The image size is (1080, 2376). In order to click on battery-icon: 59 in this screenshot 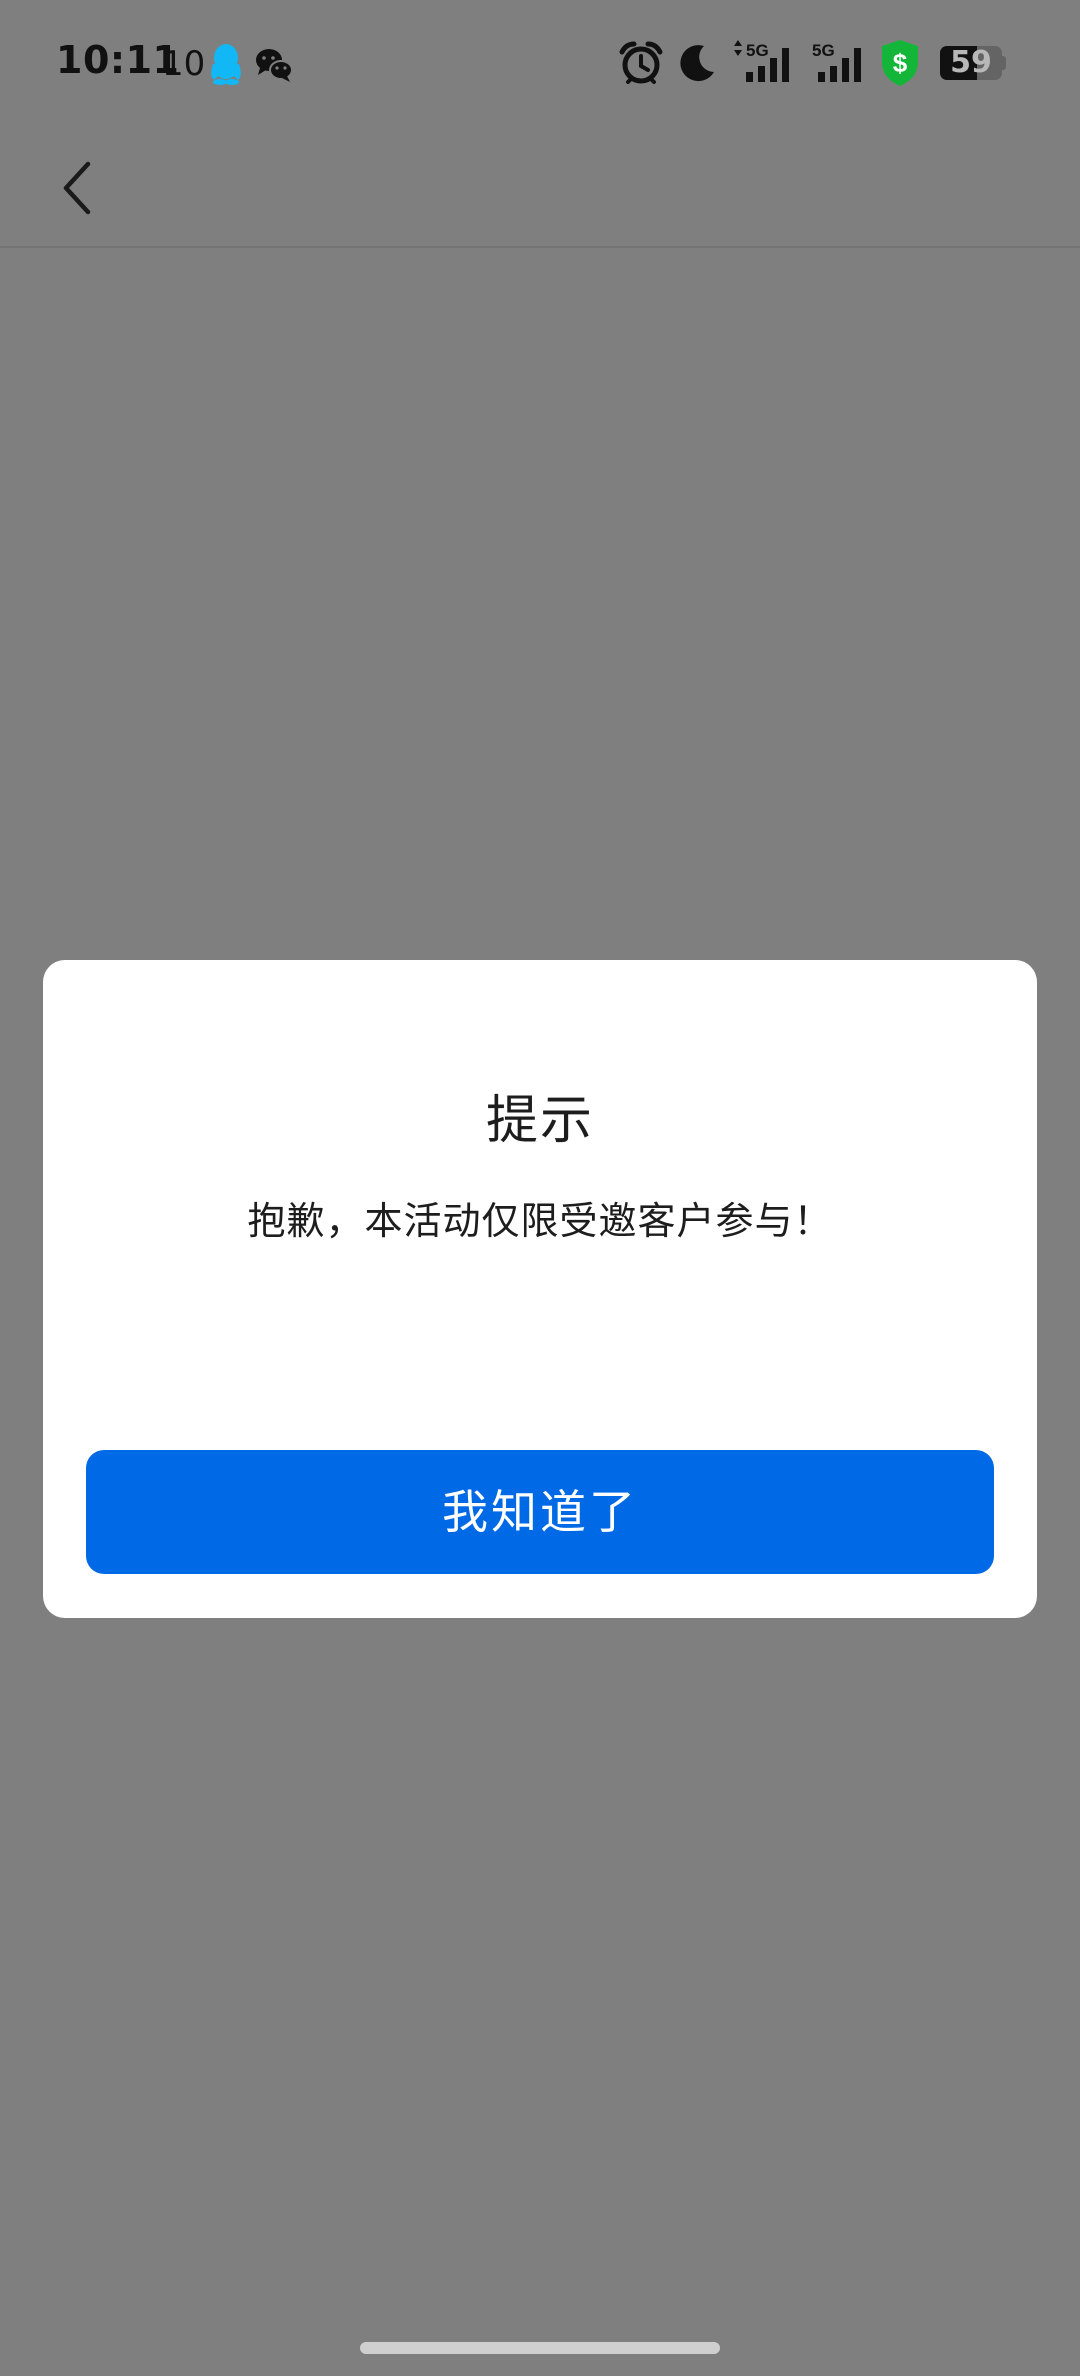, I will do `click(973, 63)`.